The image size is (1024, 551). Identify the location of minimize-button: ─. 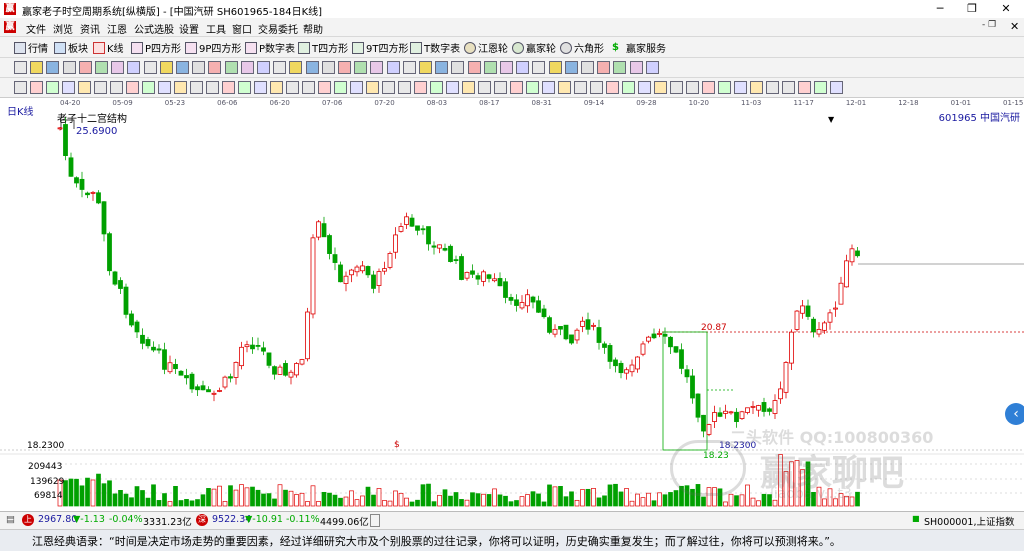
(940, 9).